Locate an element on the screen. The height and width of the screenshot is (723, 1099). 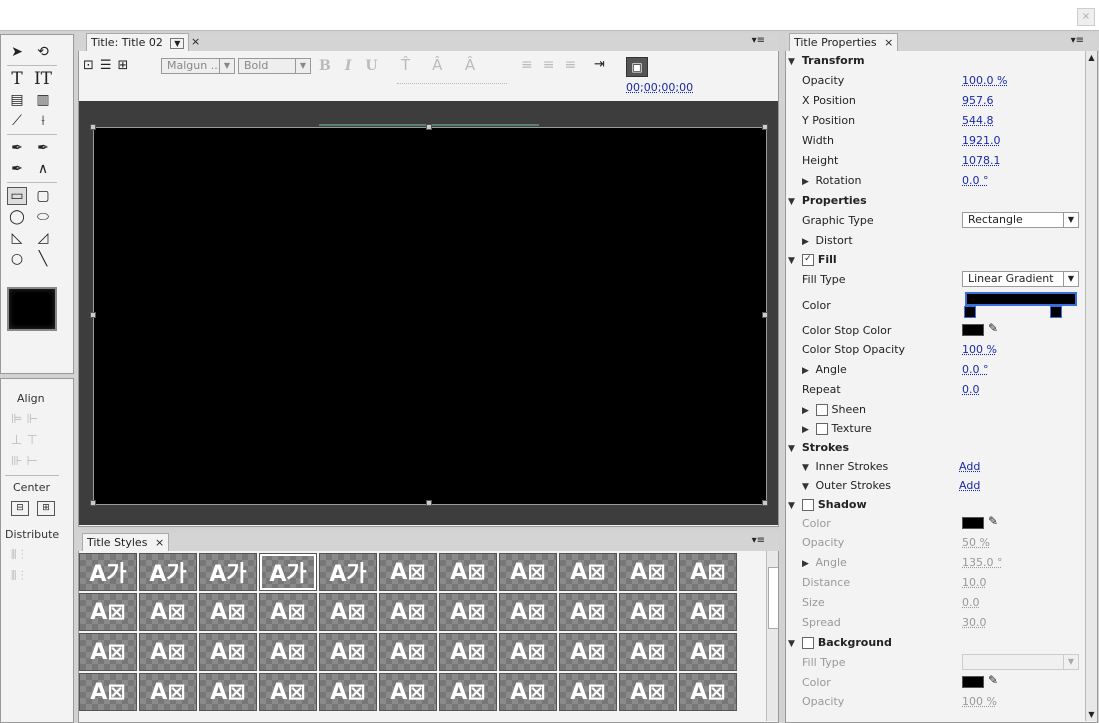
arc-icon: ◿ is located at coordinates (43, 238).